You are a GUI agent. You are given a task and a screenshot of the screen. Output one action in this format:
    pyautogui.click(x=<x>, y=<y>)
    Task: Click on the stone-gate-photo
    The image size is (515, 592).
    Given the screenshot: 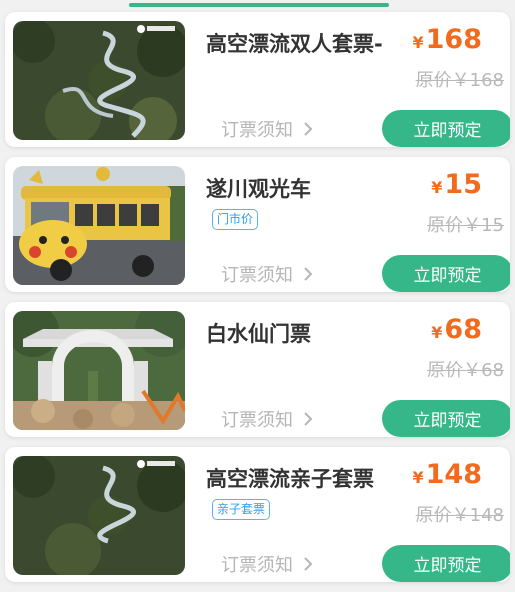 What is the action you would take?
    pyautogui.click(x=99, y=370)
    